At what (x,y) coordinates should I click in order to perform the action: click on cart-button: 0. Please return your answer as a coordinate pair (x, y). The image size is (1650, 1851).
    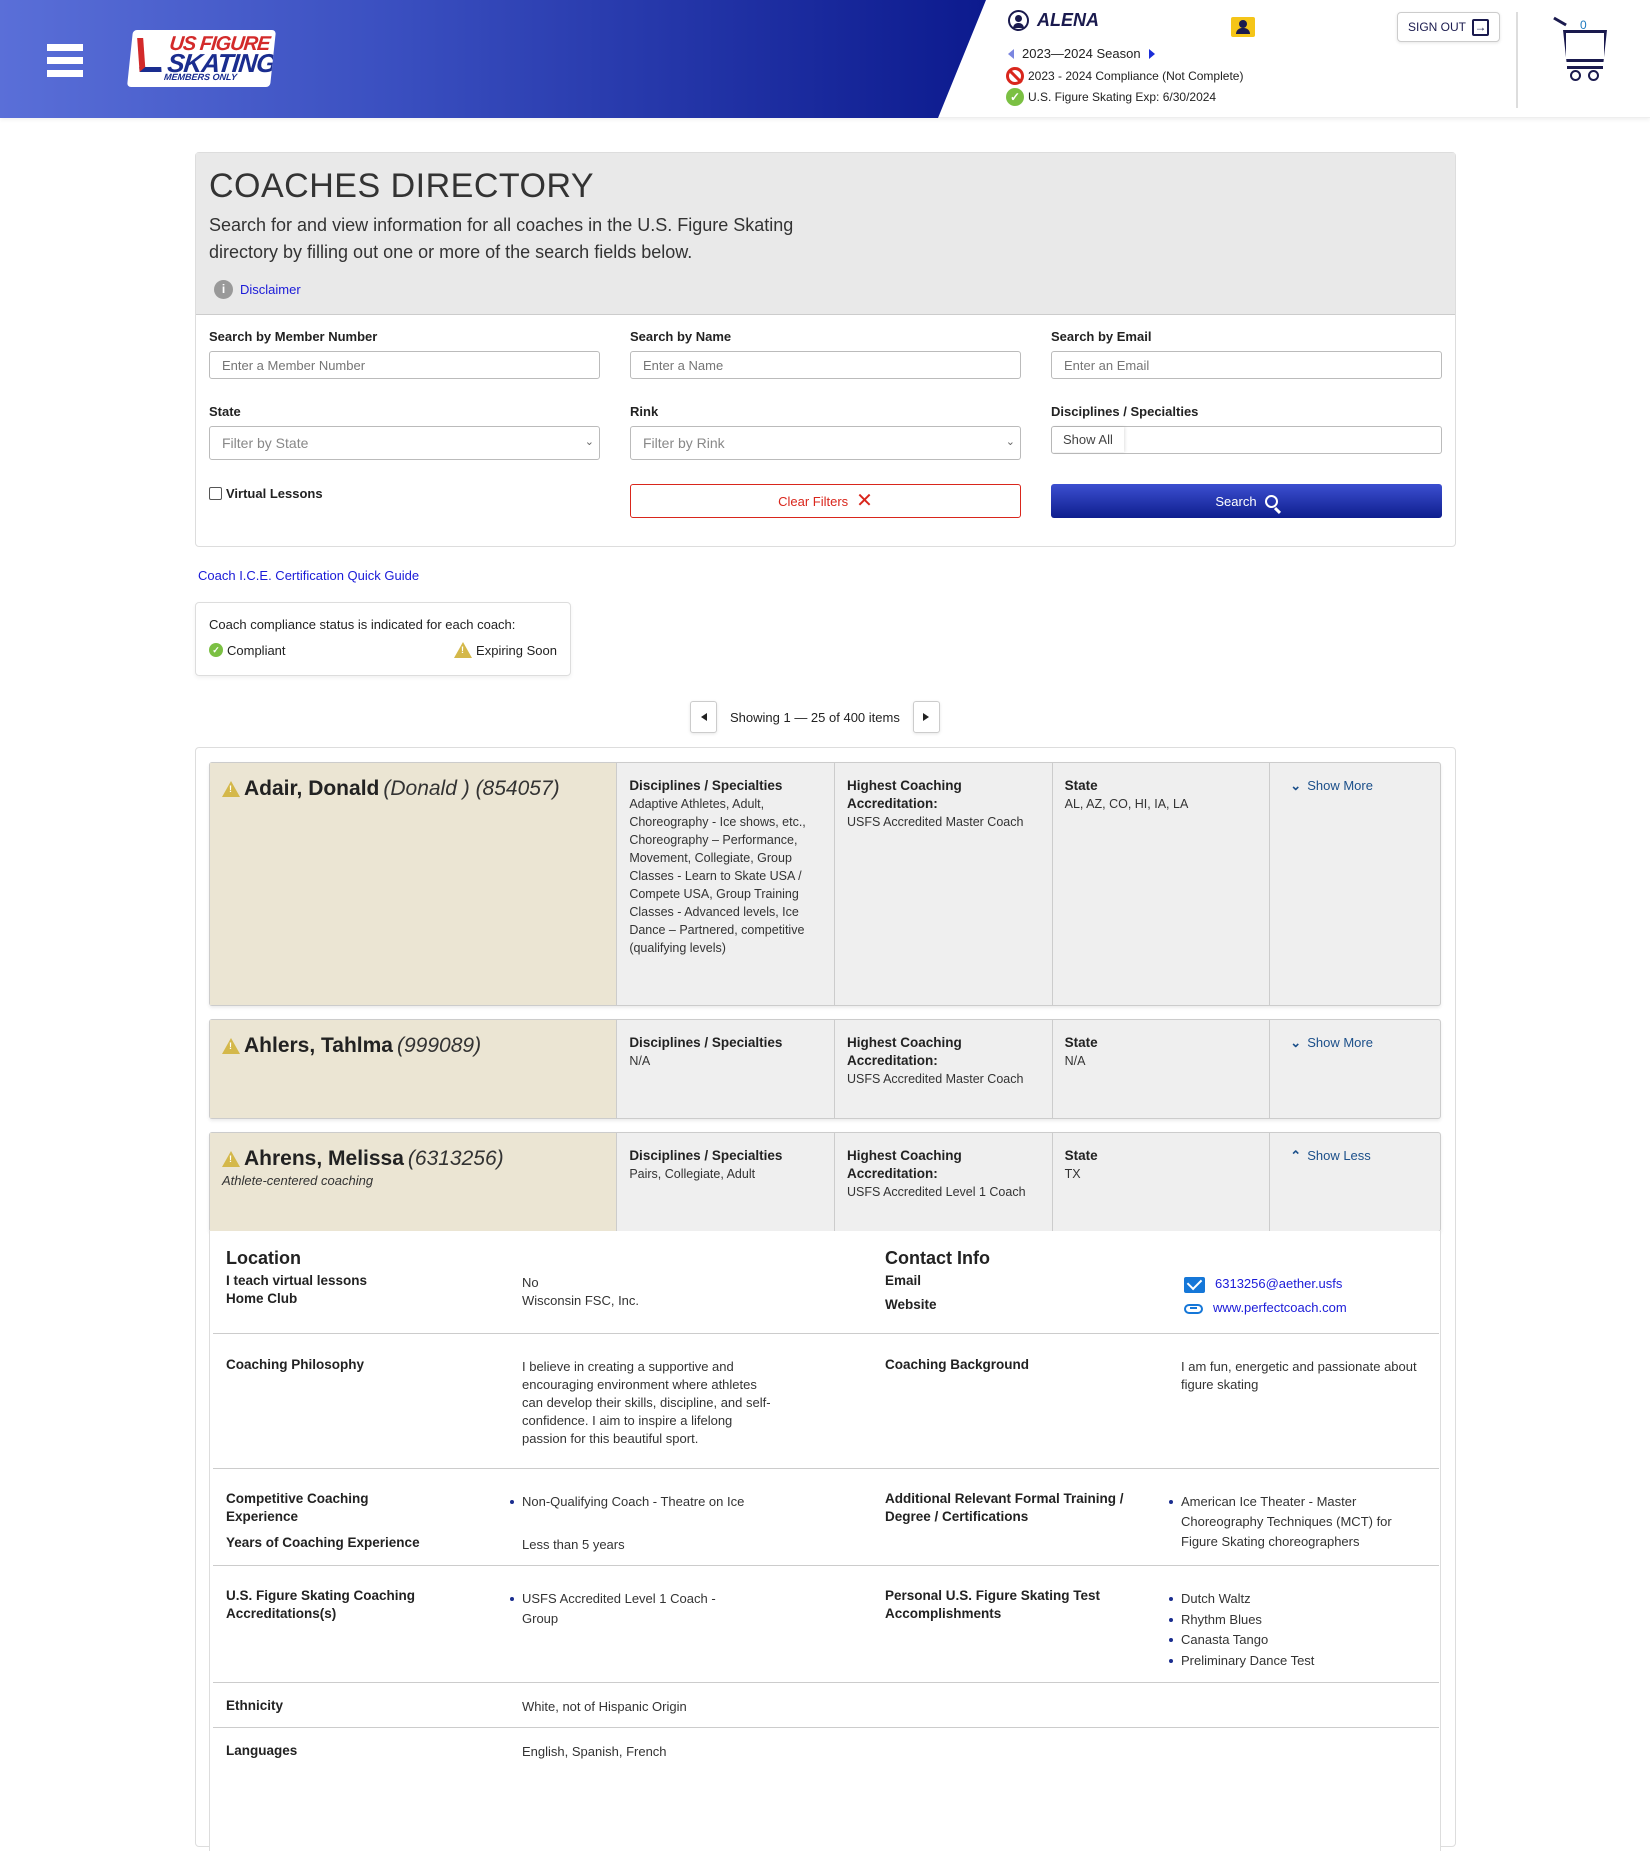
    Looking at the image, I should click on (1584, 48).